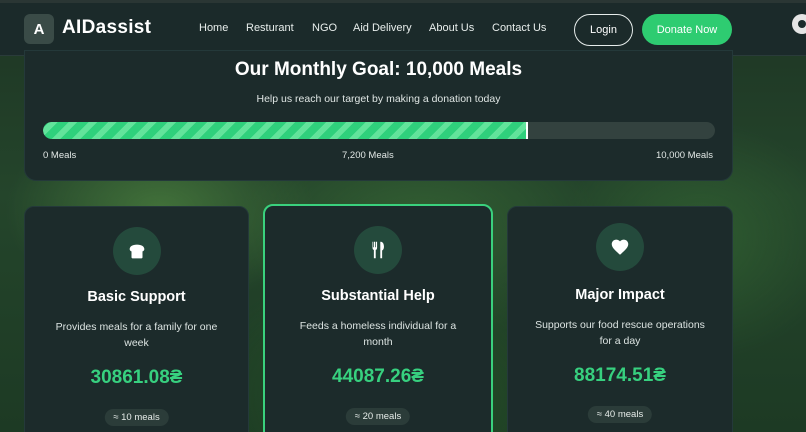 The width and height of the screenshot is (806, 432). What do you see at coordinates (136, 251) in the screenshot?
I see `bread-icon` at bounding box center [136, 251].